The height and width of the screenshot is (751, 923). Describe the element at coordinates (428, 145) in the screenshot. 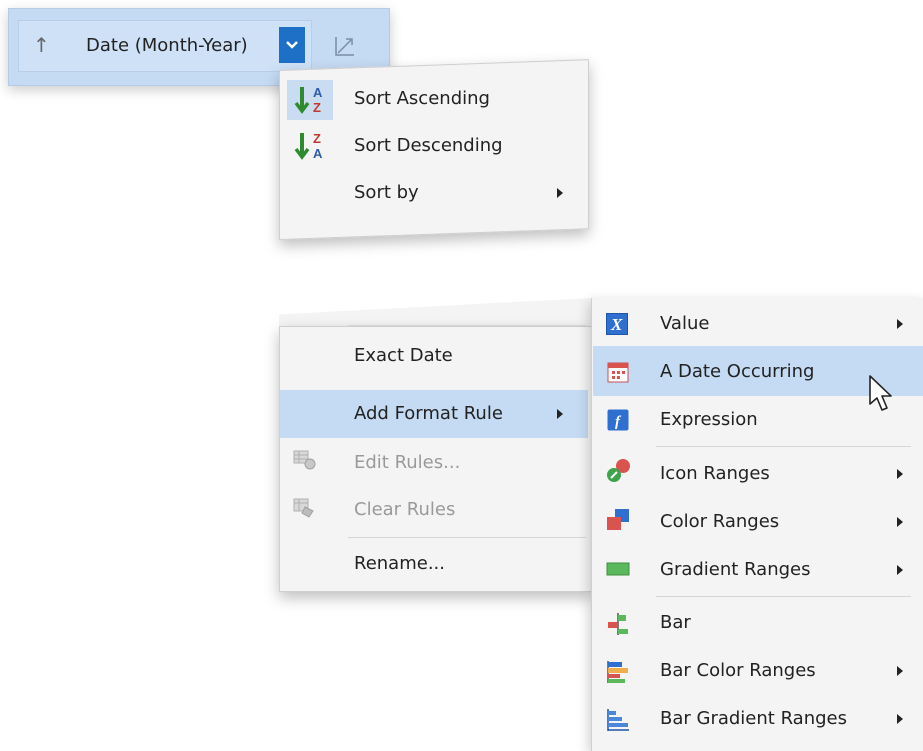

I see `menu-item-sort-descending: Sort Descending` at that location.